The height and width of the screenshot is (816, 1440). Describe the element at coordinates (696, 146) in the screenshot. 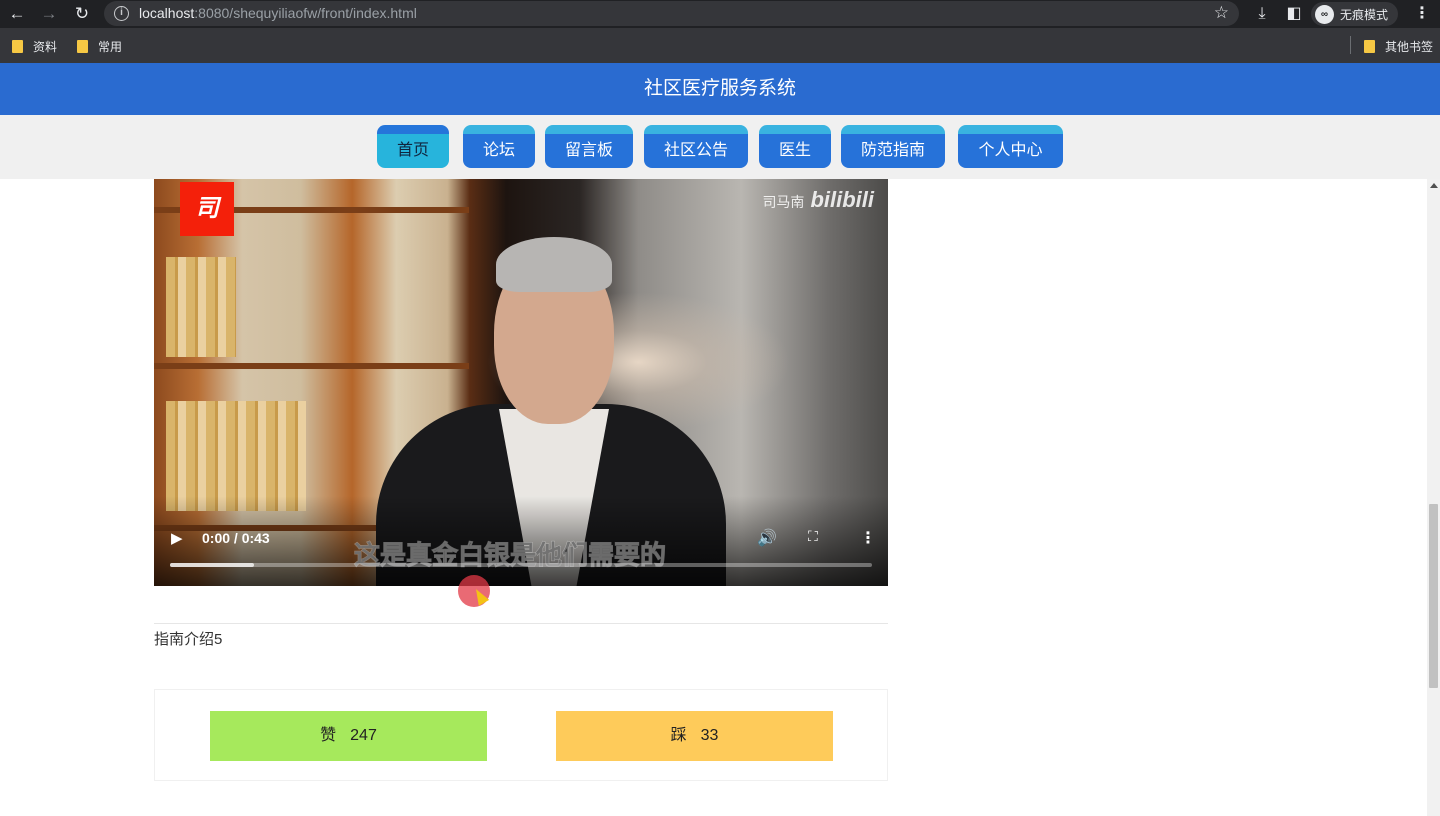

I see `nav-announcements: 社区公告` at that location.